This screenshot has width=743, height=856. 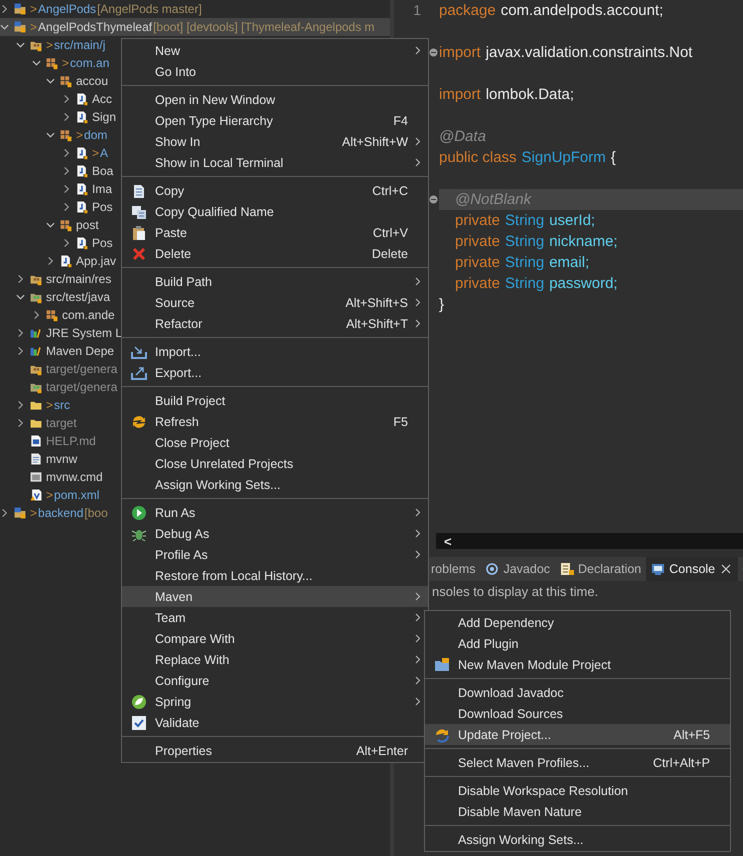 What do you see at coordinates (78, 297) in the screenshot?
I see `tree-label: src/test/java` at bounding box center [78, 297].